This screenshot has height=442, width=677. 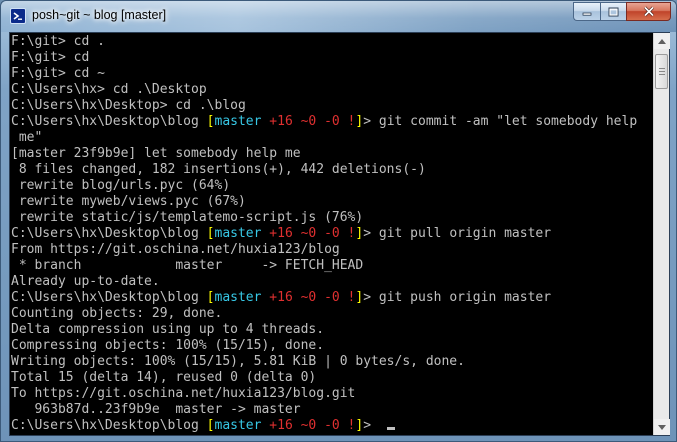 What do you see at coordinates (85, 281) in the screenshot?
I see `terminal-line: Already up-to-date.` at bounding box center [85, 281].